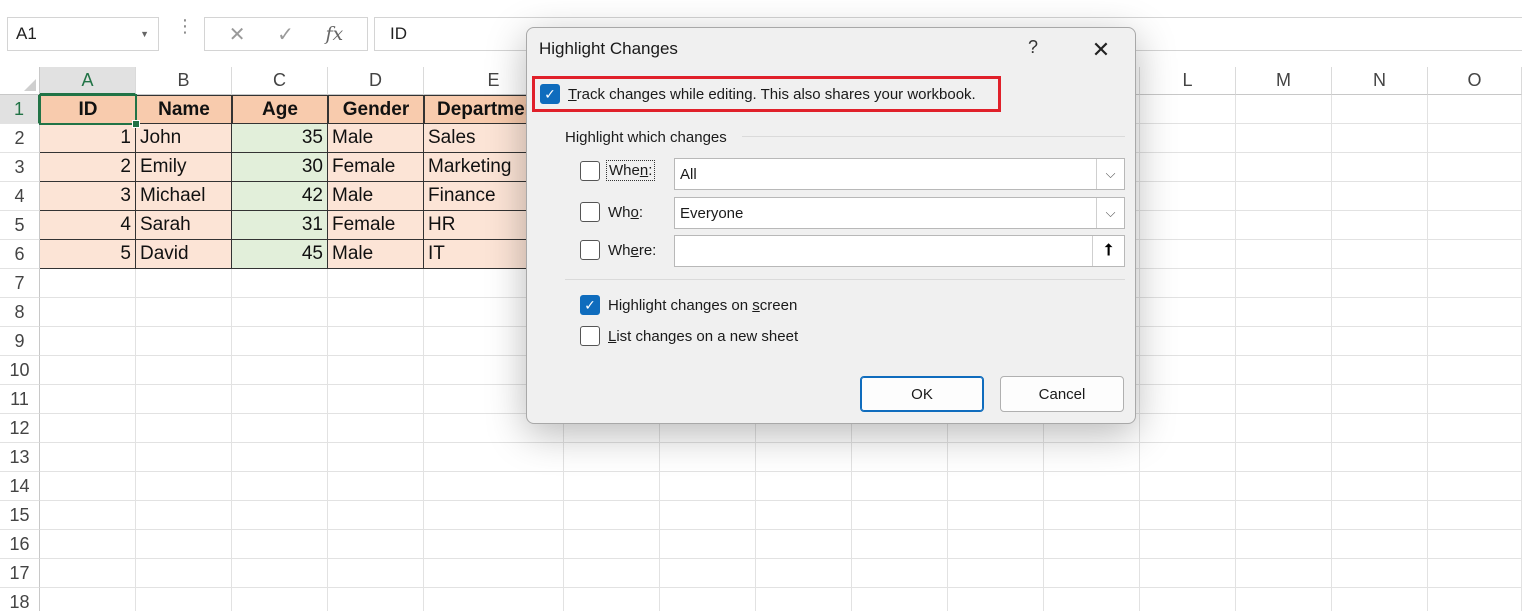  What do you see at coordinates (20, 196) in the screenshot?
I see `row-header-4: 4` at bounding box center [20, 196].